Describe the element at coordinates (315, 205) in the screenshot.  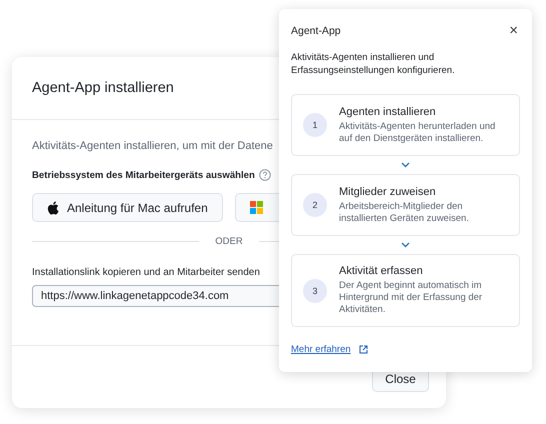
I see `step-number: 2` at that location.